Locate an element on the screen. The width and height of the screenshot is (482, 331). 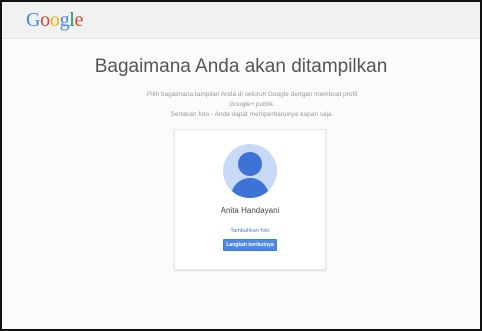
subtitle-line: Google+ publik. is located at coordinates (252, 104).